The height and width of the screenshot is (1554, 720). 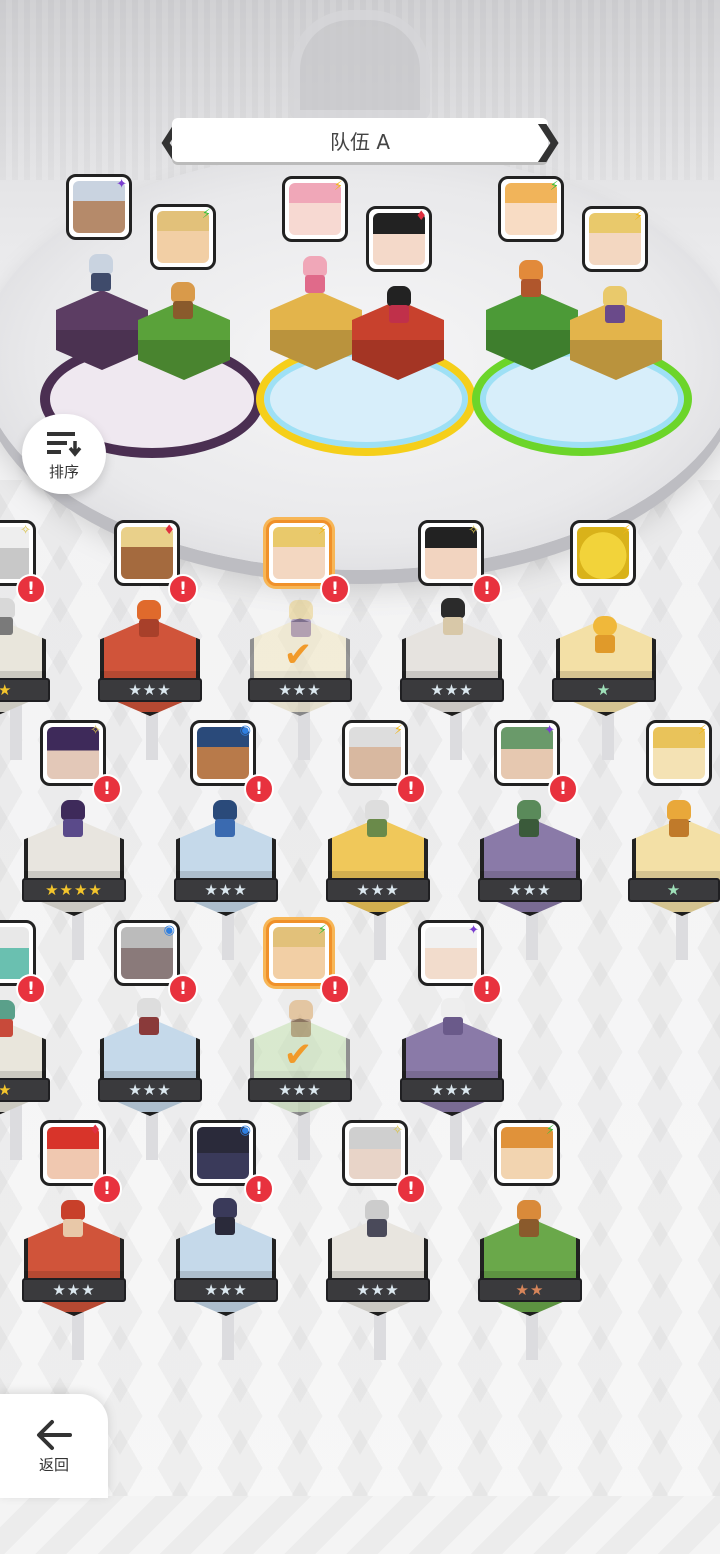 I want to click on back-button: 返回, so click(x=54, y=1446).